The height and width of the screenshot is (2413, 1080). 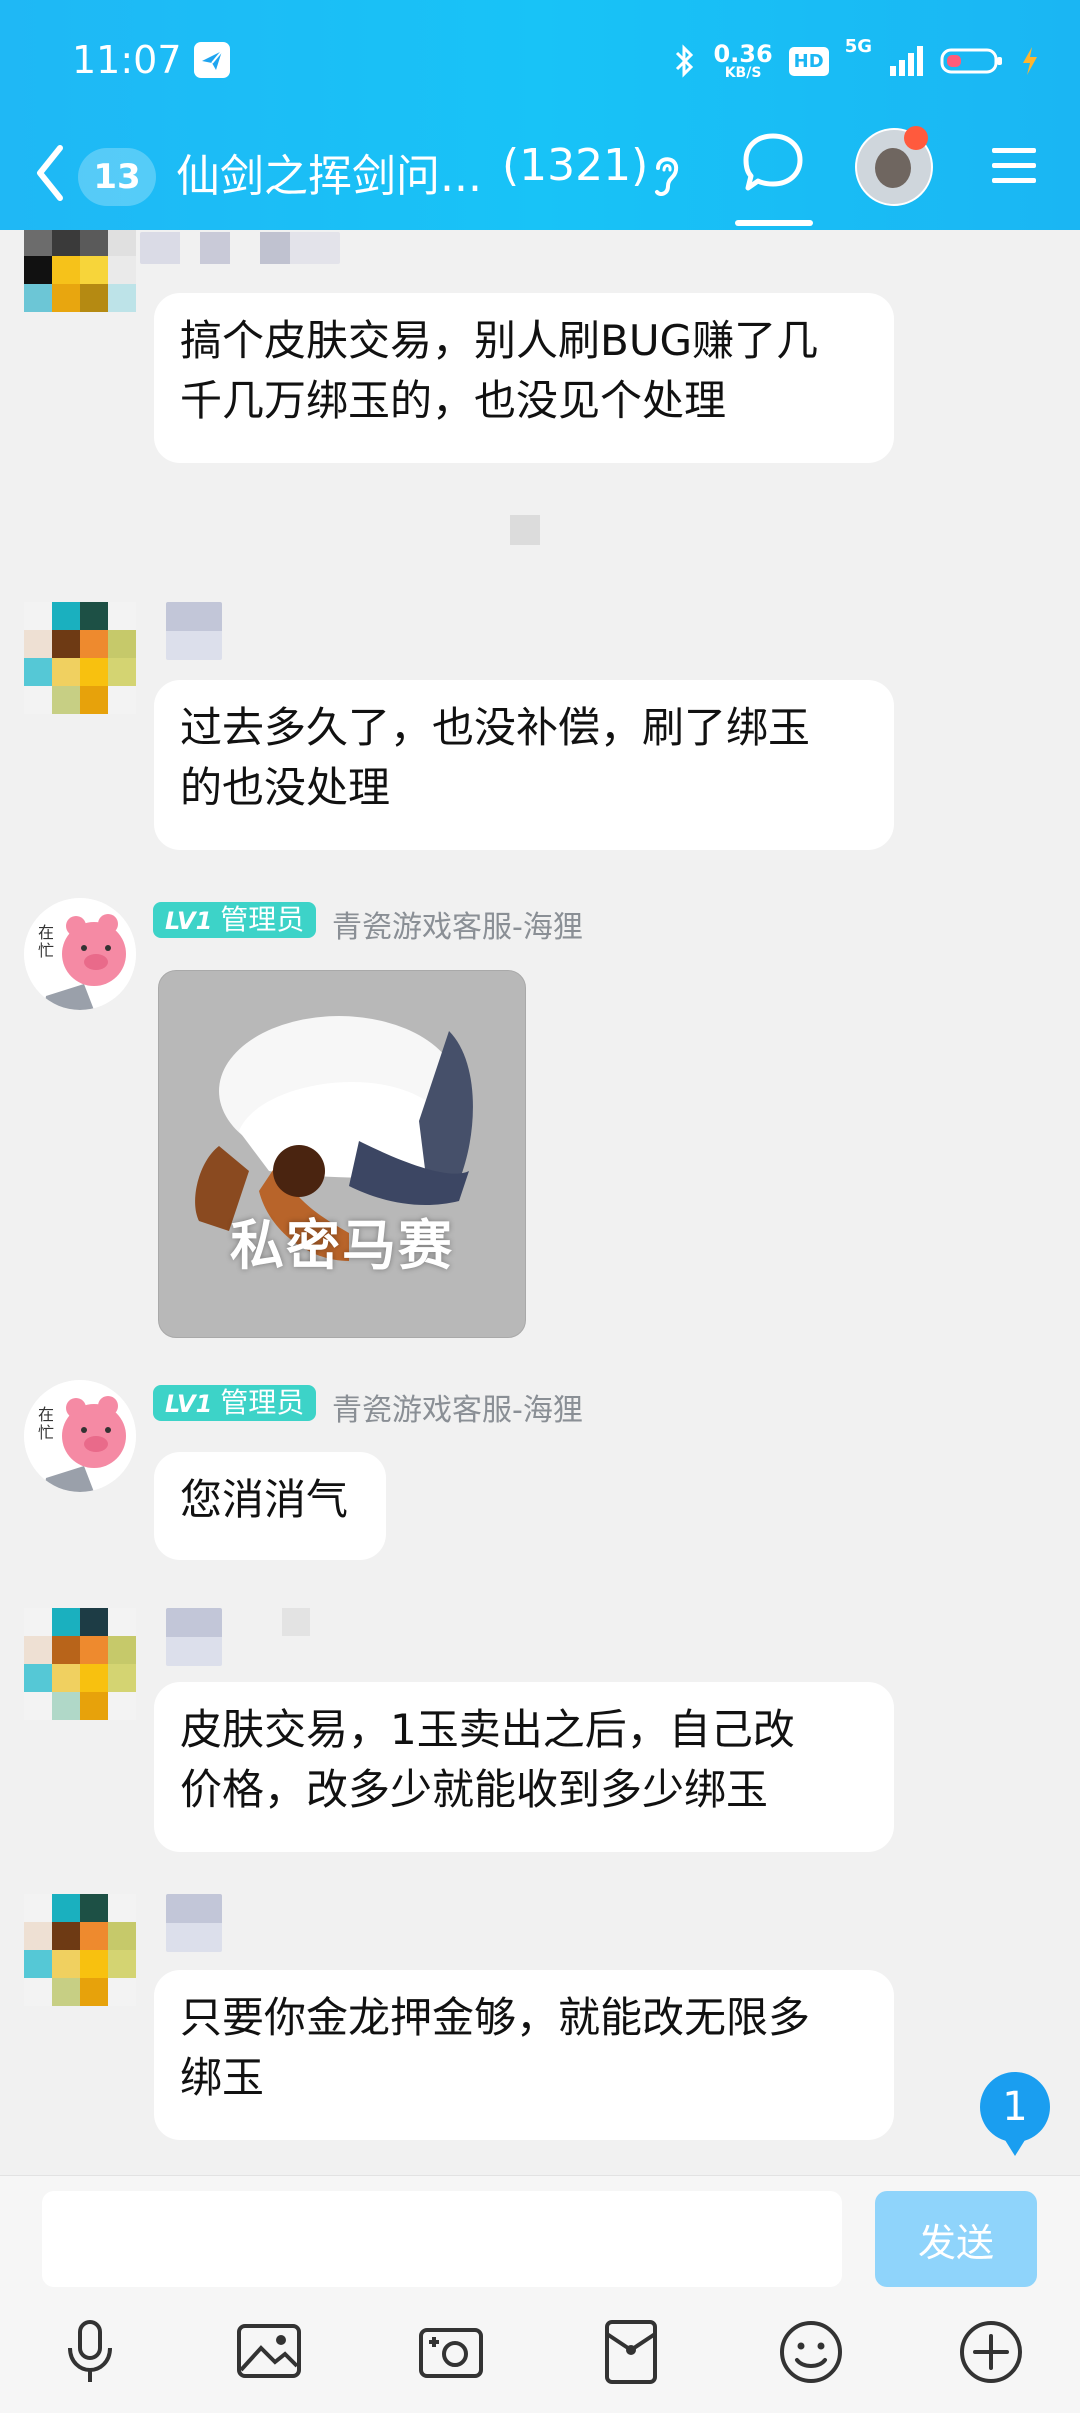 I want to click on message-bubble: 您消消气, so click(x=270, y=1506).